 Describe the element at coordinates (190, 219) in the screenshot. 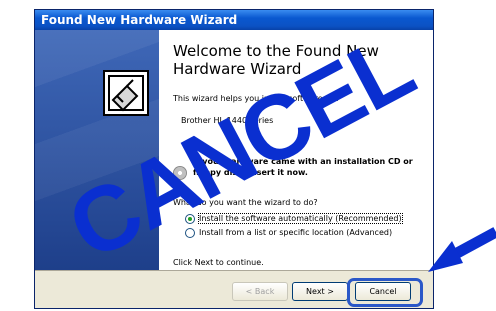

I see `radio-install-automatically` at that location.